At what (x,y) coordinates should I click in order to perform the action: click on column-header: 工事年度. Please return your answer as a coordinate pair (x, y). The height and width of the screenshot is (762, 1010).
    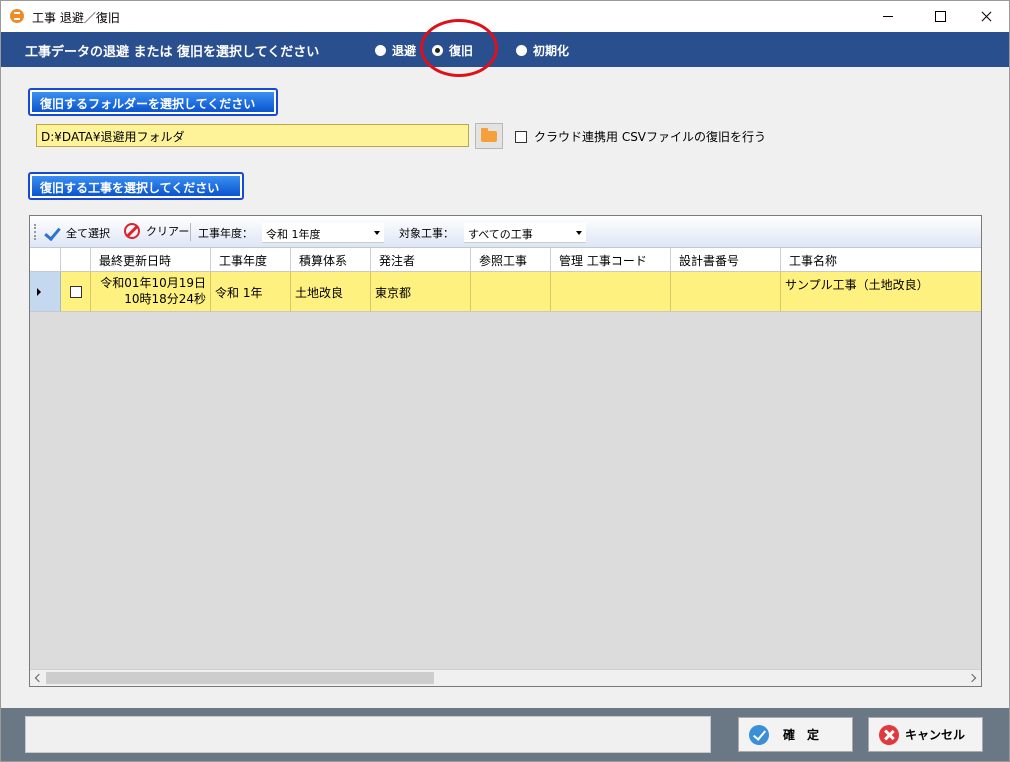
    Looking at the image, I should click on (251, 259).